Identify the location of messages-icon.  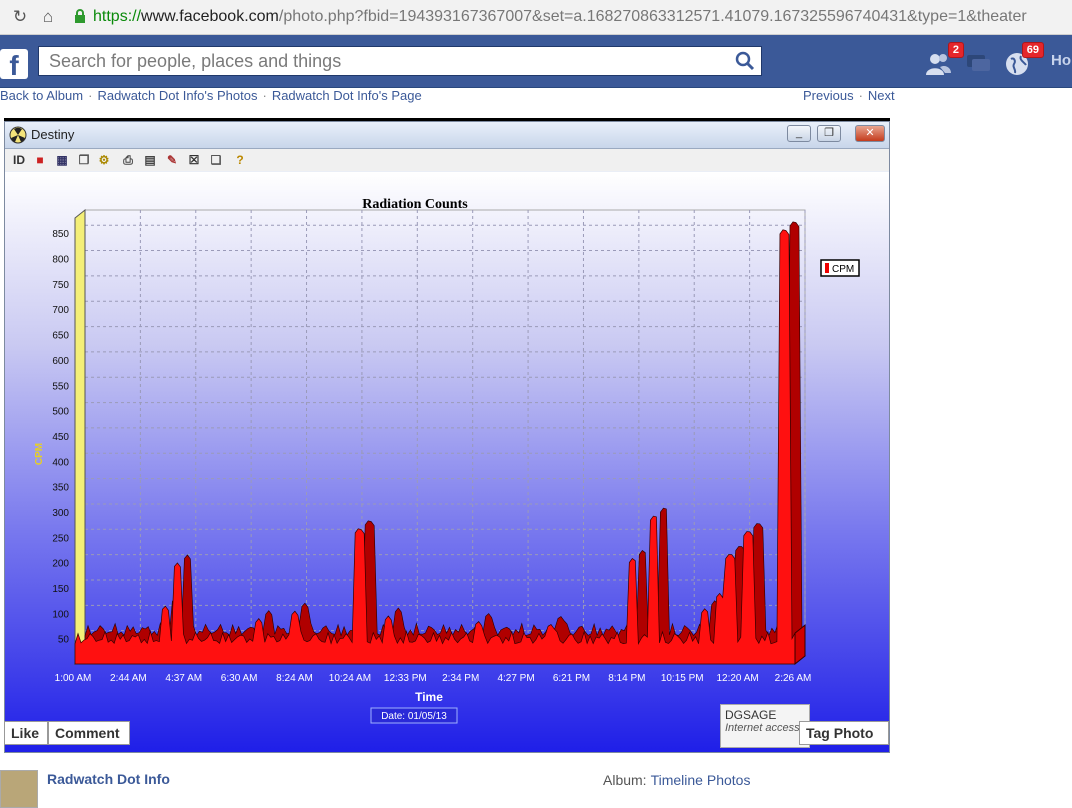
(978, 63).